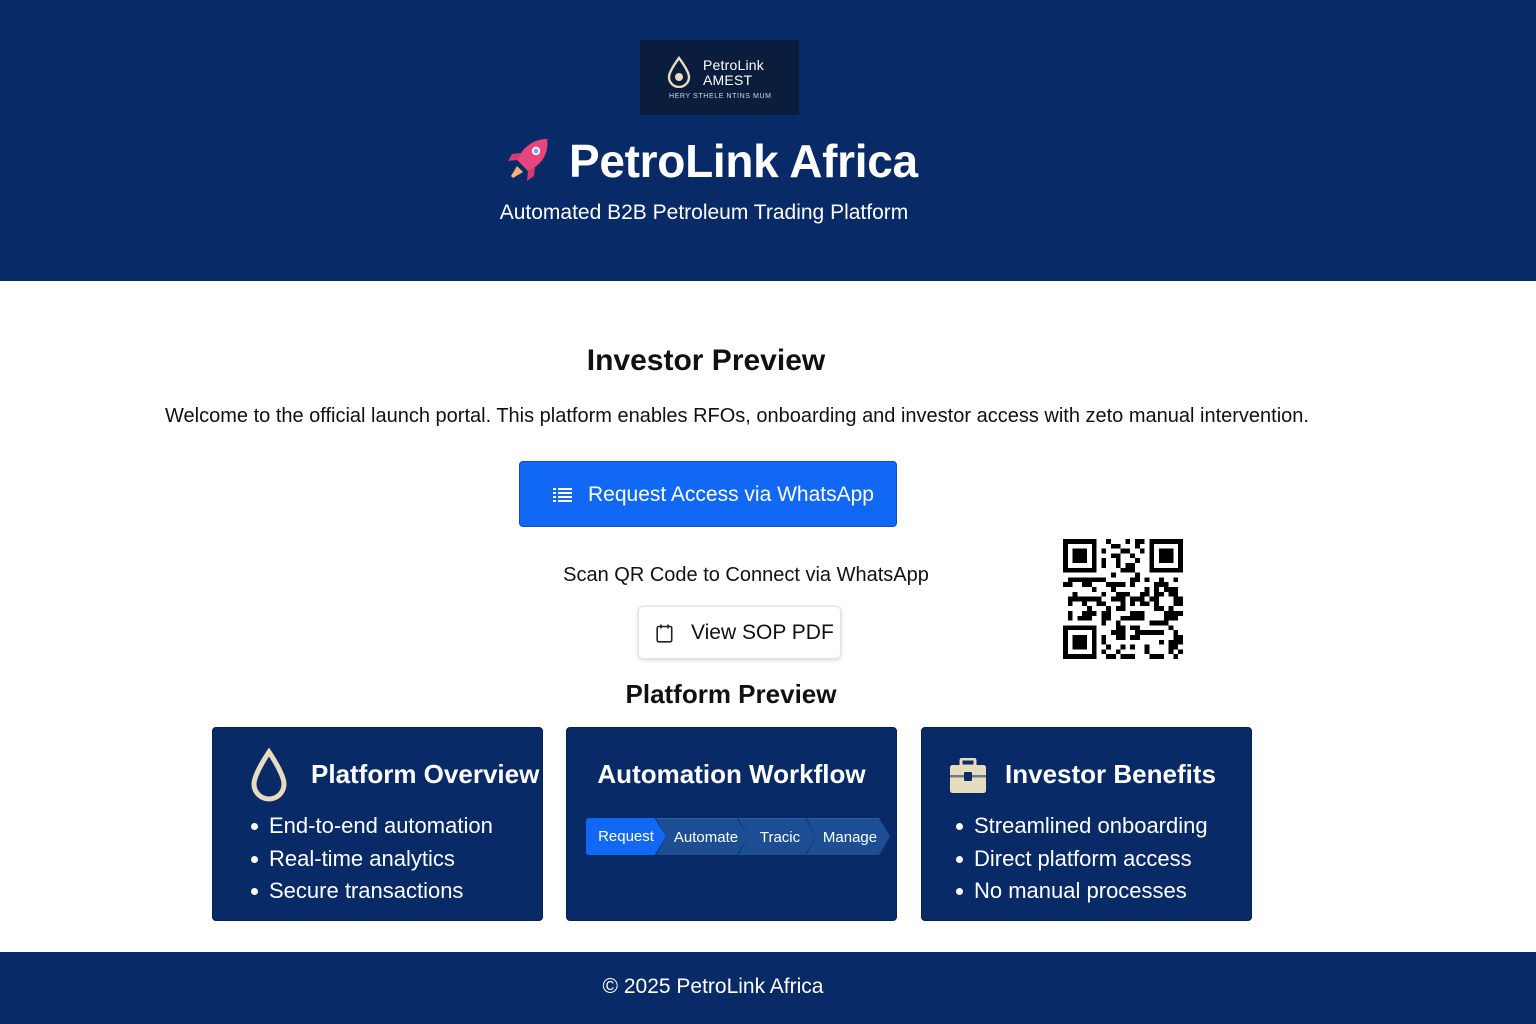 The height and width of the screenshot is (1024, 1536). I want to click on request-access-label: Request Access via WhatsApp, so click(731, 494).